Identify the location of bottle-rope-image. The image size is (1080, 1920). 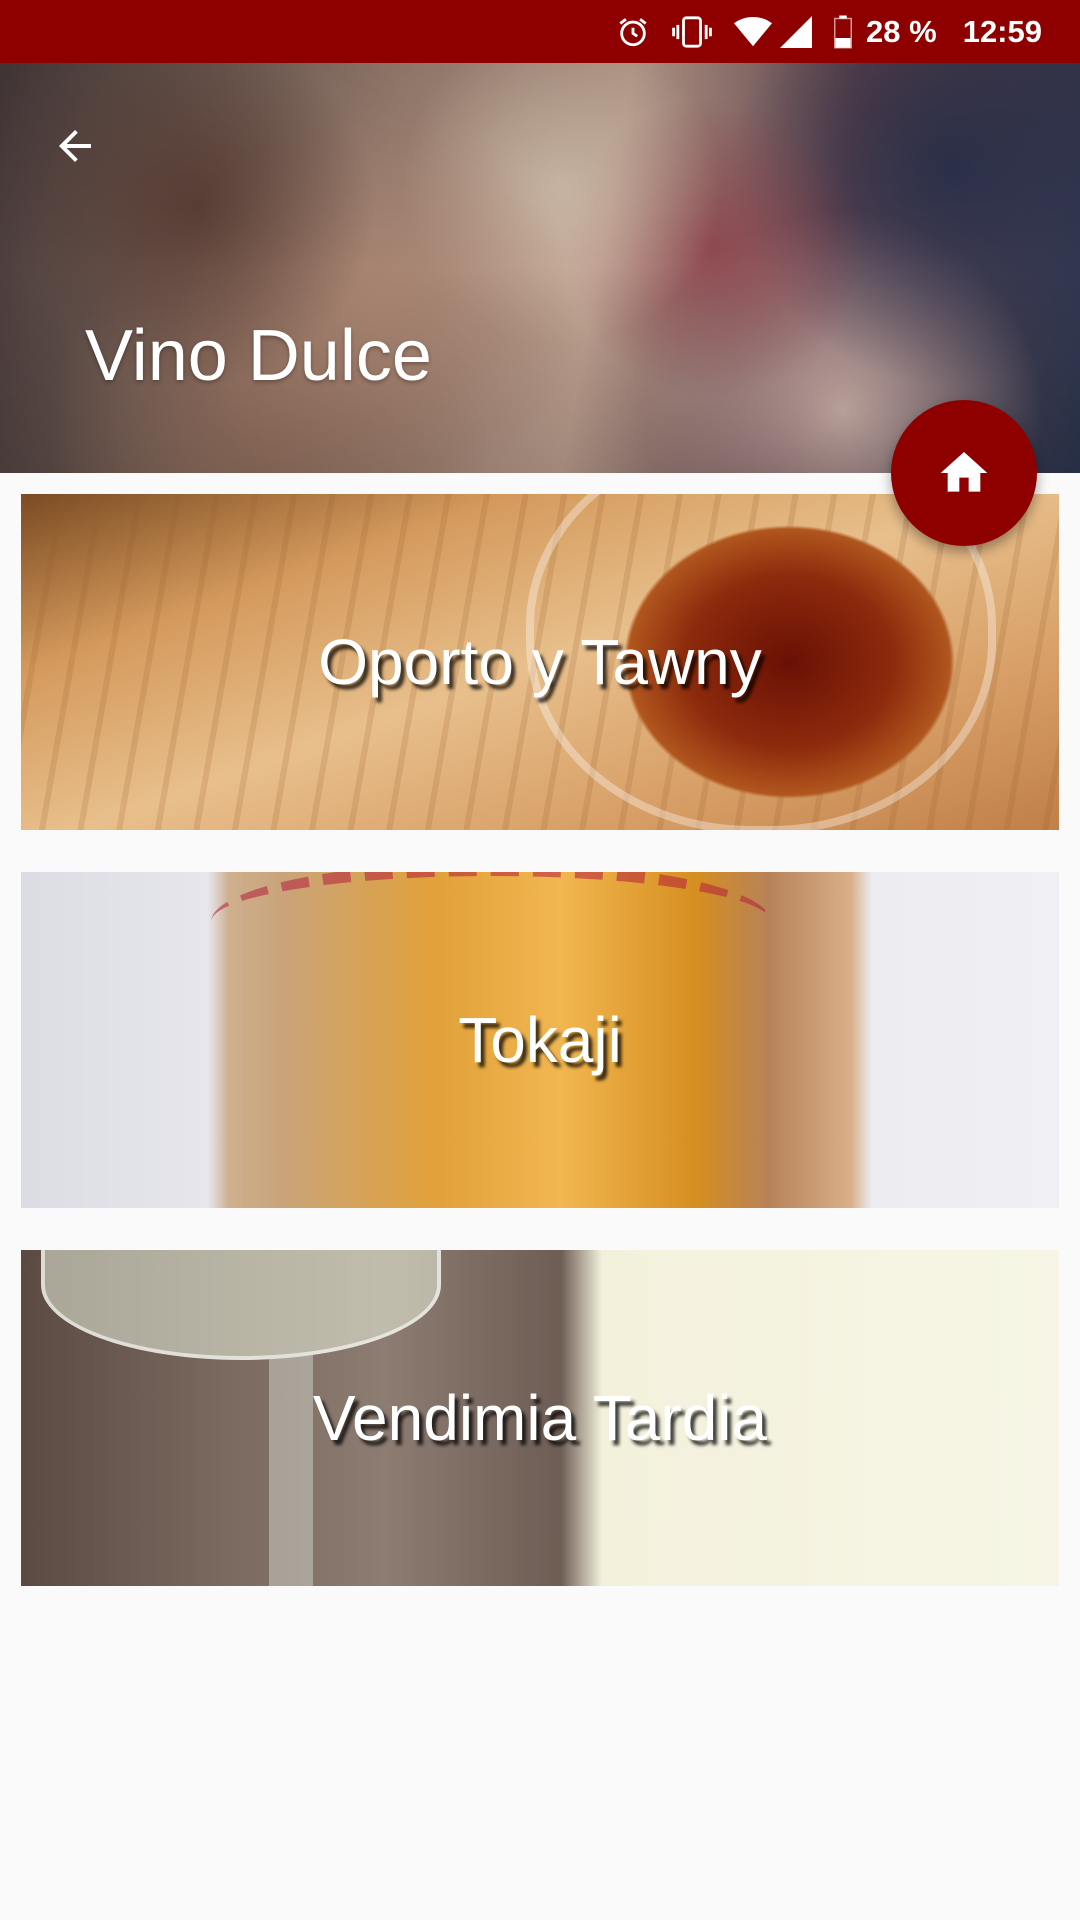
(491, 927).